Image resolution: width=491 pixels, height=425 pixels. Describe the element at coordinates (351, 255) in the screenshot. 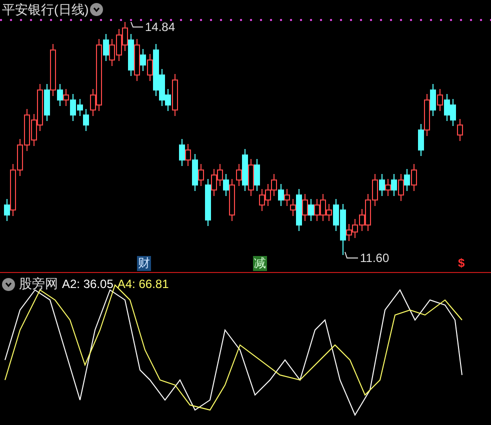

I see `low-pointer-line` at that location.